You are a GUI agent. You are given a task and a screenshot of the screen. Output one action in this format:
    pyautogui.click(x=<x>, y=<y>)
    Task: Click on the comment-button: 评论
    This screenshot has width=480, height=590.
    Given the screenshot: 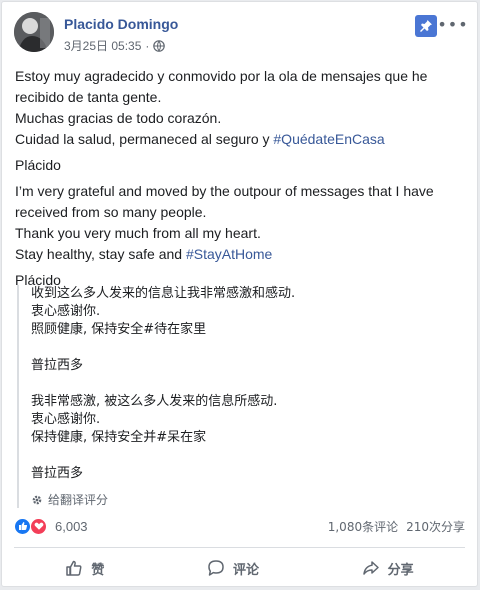 What is the action you would take?
    pyautogui.click(x=233, y=568)
    